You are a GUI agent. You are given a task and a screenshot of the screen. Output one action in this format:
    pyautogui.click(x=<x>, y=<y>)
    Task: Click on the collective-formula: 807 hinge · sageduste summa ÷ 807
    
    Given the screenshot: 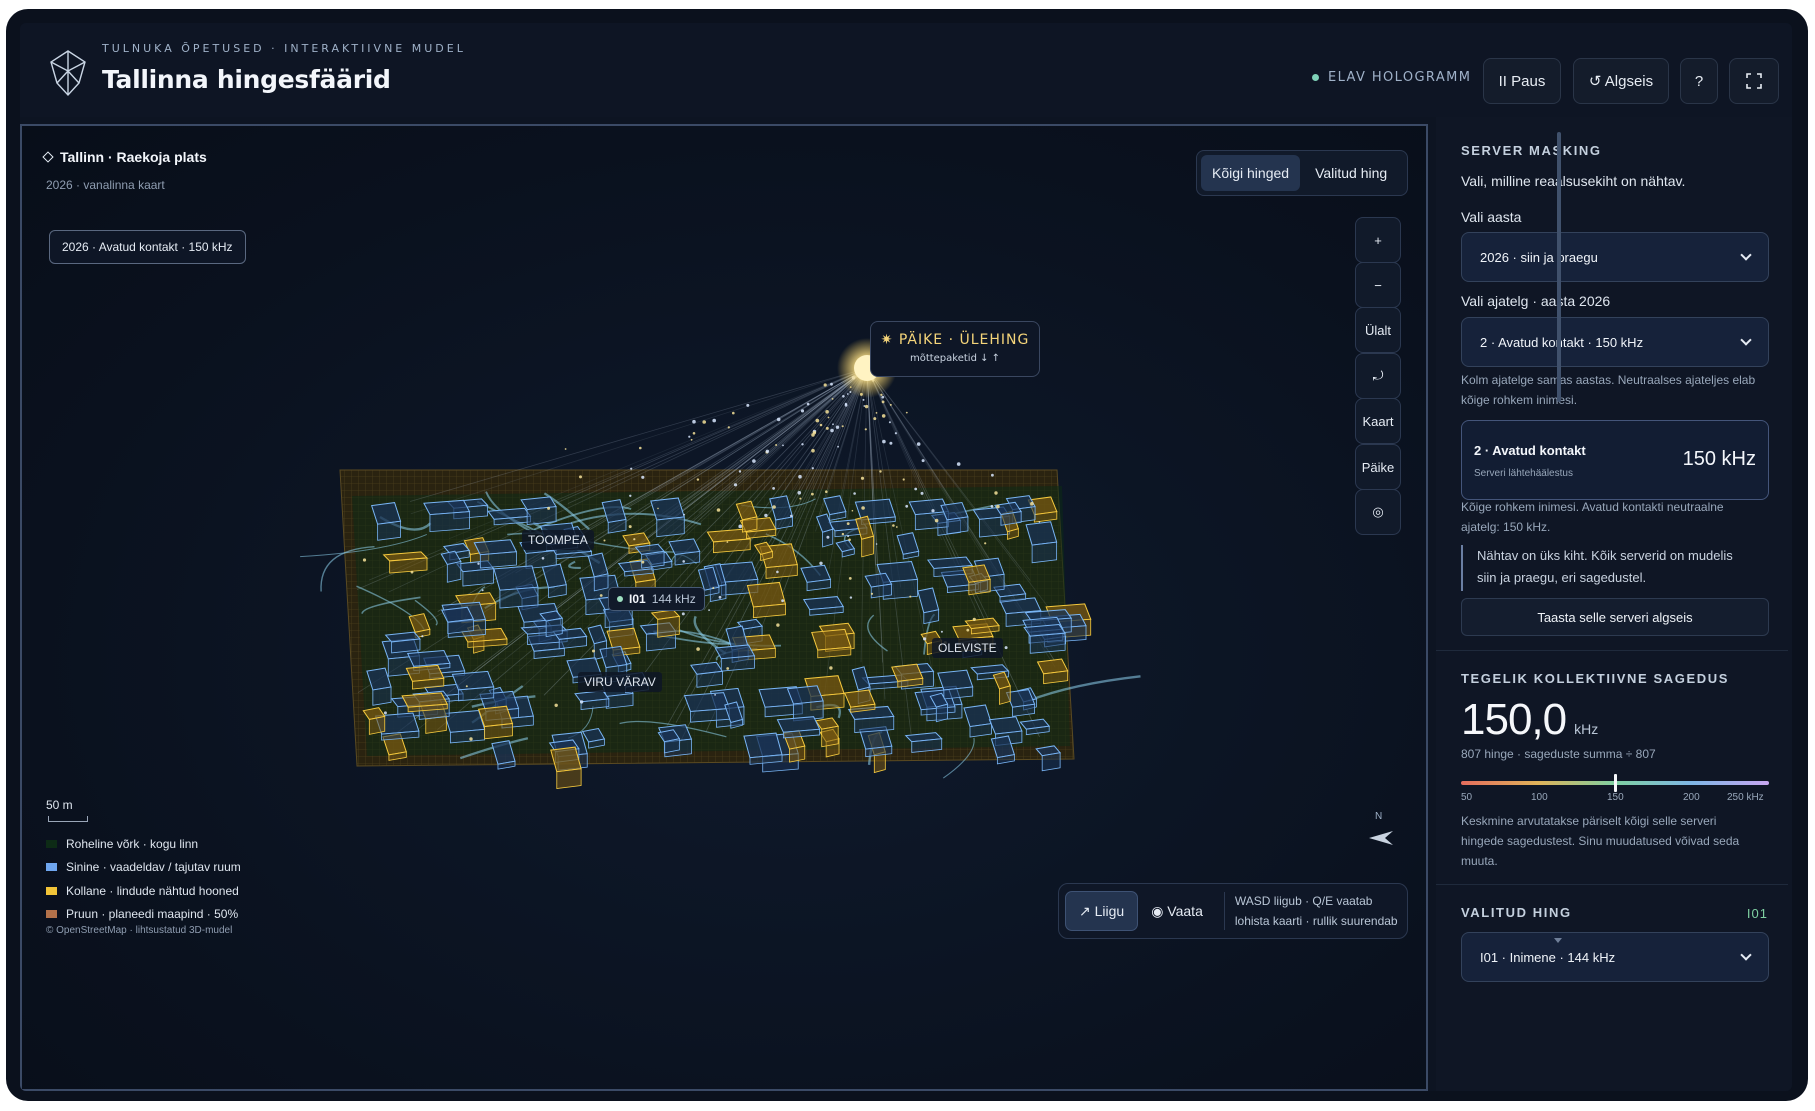 What is the action you would take?
    pyautogui.click(x=1558, y=754)
    